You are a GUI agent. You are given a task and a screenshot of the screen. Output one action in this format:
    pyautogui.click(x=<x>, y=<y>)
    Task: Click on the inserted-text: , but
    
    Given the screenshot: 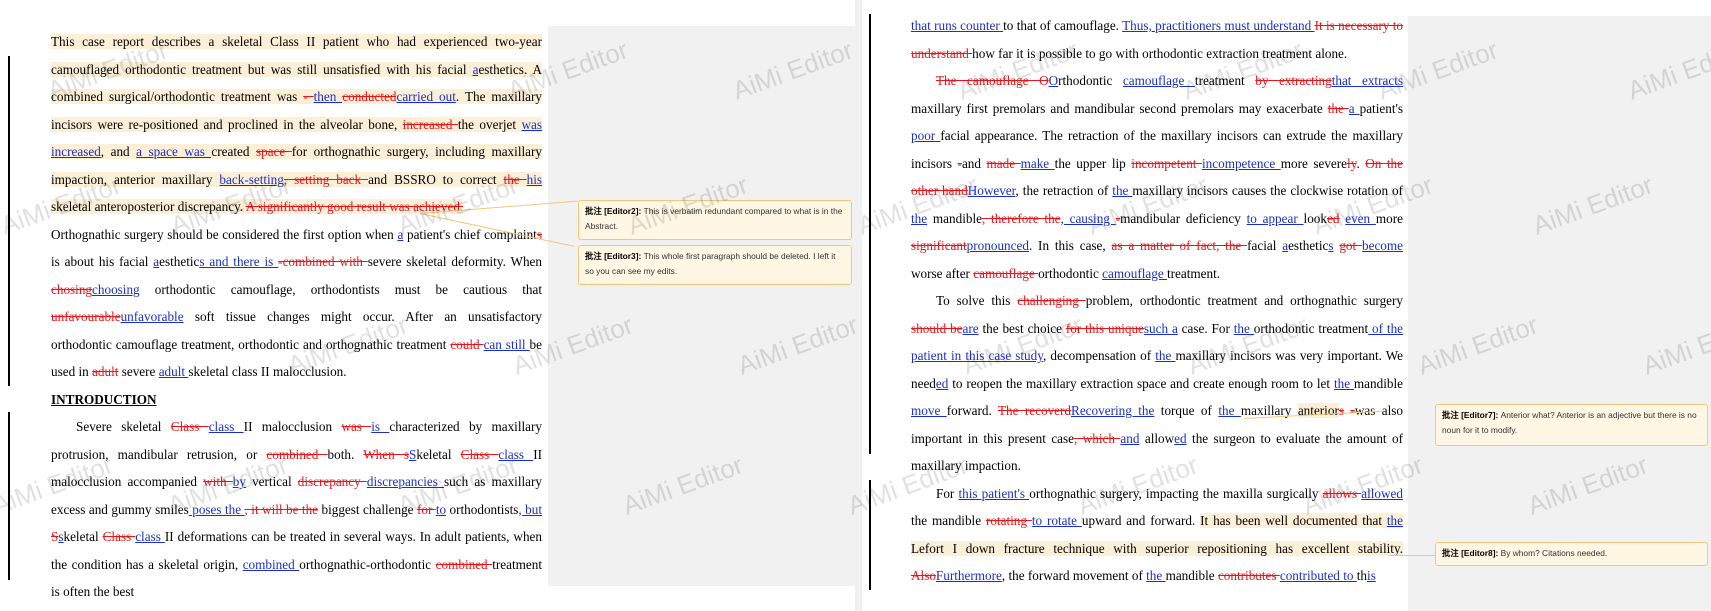 What is the action you would take?
    pyautogui.click(x=530, y=509)
    